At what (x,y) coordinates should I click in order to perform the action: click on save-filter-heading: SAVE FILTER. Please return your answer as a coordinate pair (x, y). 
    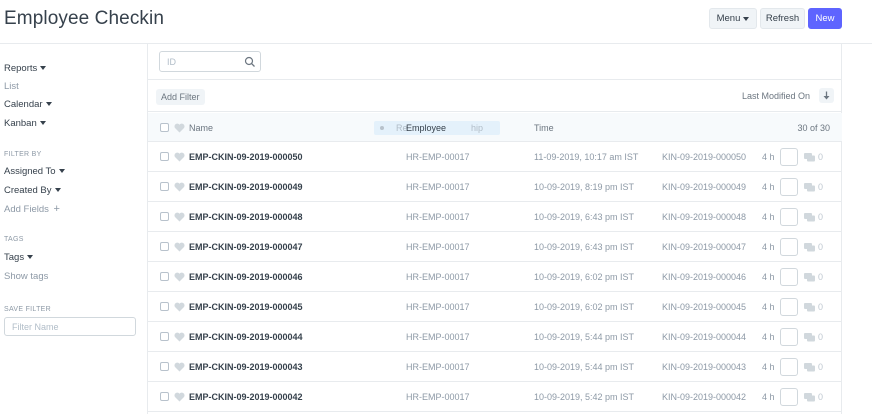
    Looking at the image, I should click on (27, 309).